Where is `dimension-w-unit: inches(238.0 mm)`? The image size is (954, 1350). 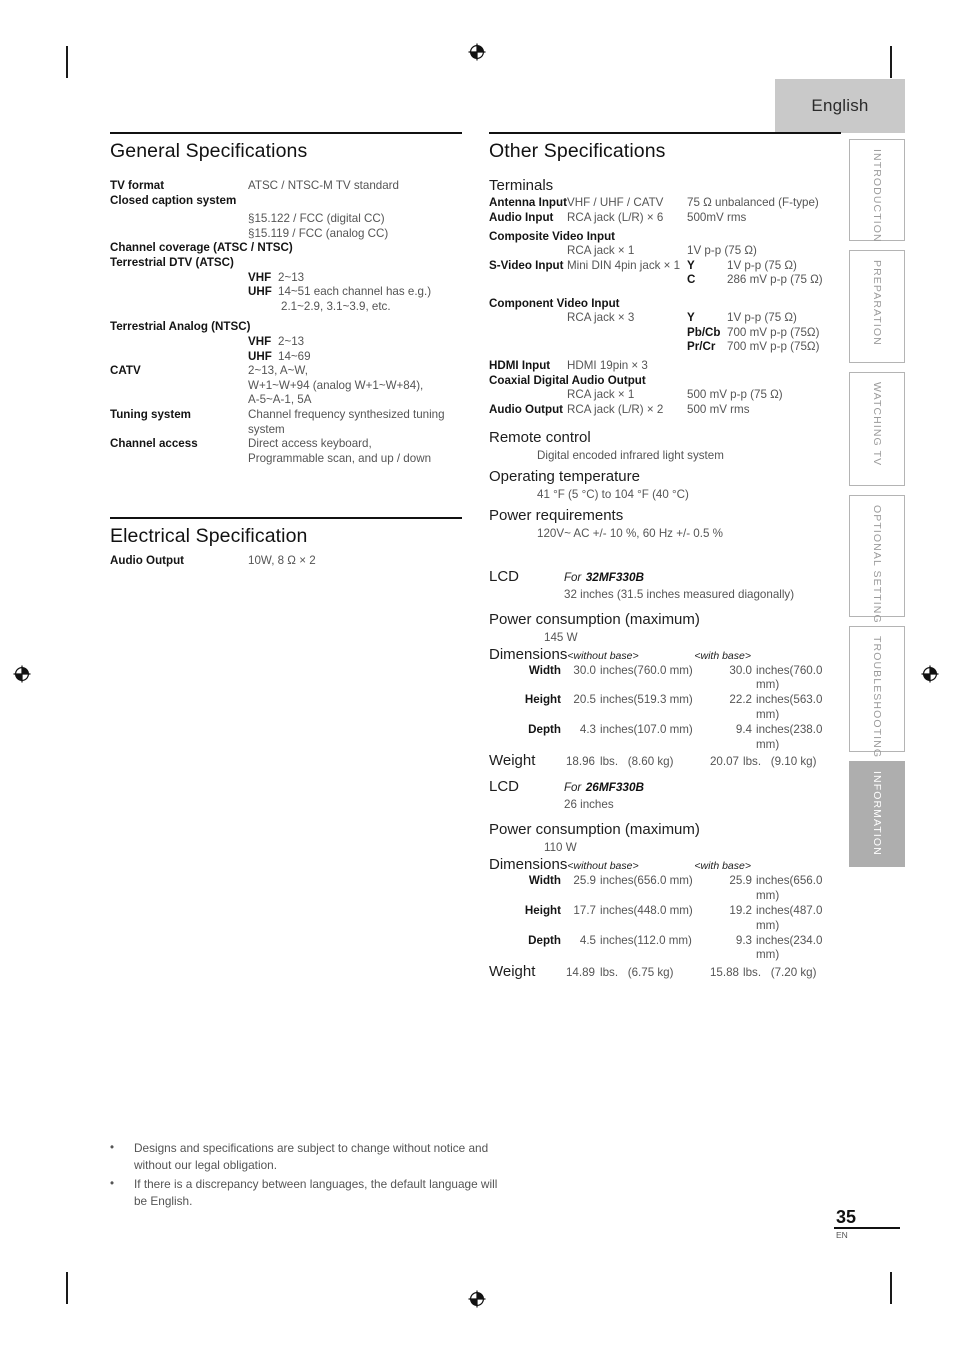
dimension-w-unit: inches(238.0 mm) is located at coordinates (789, 736).